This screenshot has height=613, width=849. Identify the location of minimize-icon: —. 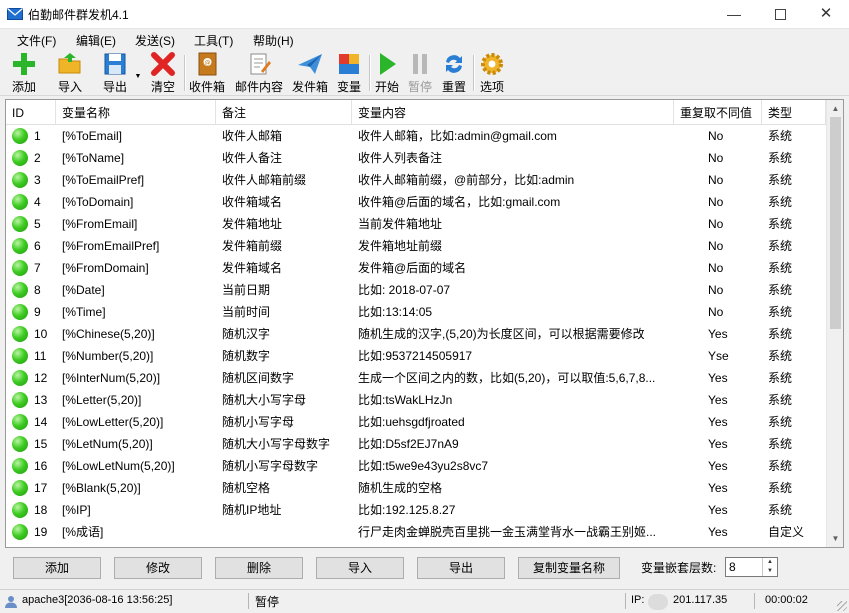
(734, 14).